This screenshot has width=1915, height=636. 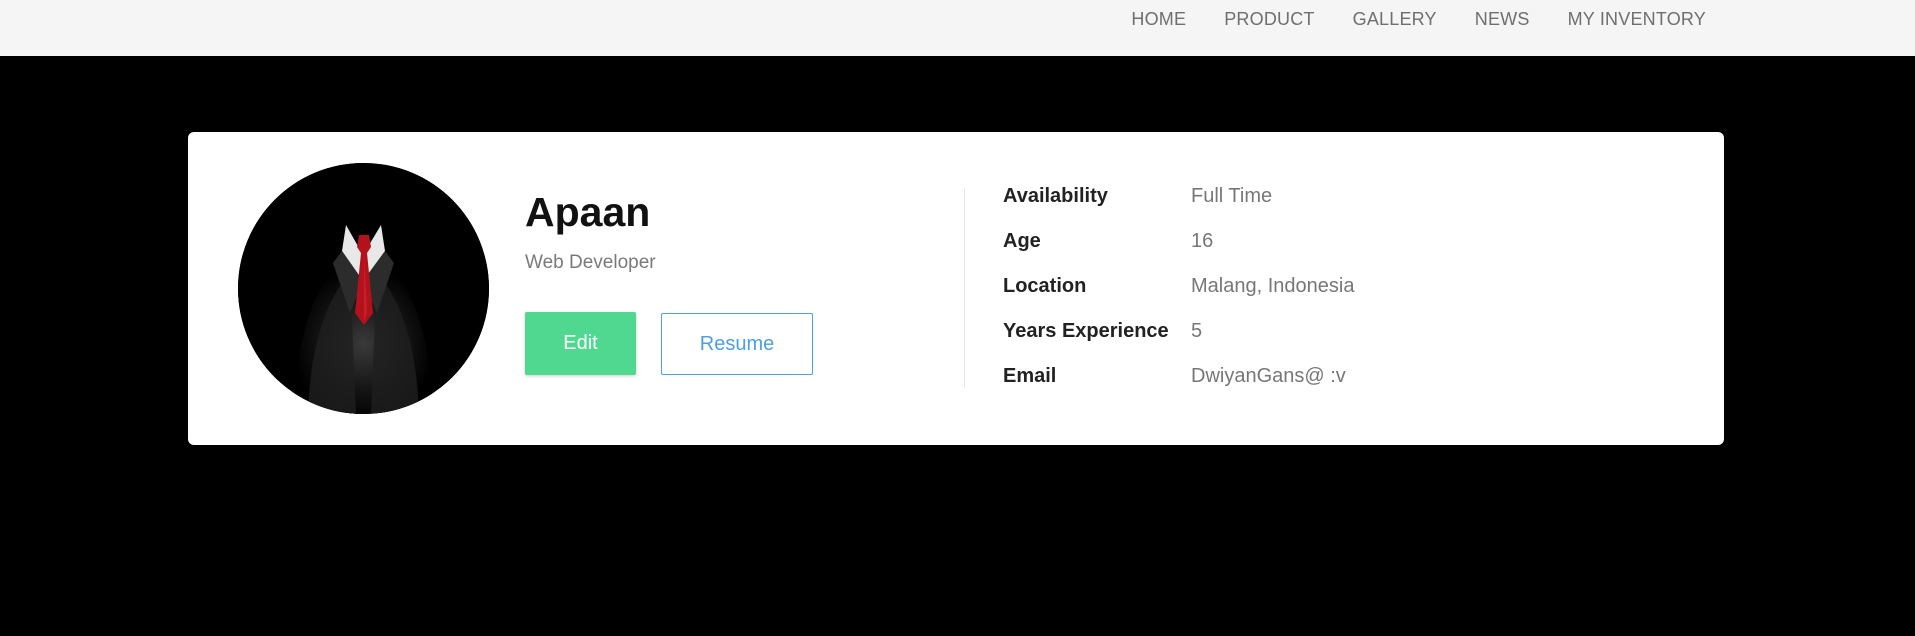 I want to click on detail-row-location: Location Malang, Indonesia, so click(x=1178, y=297).